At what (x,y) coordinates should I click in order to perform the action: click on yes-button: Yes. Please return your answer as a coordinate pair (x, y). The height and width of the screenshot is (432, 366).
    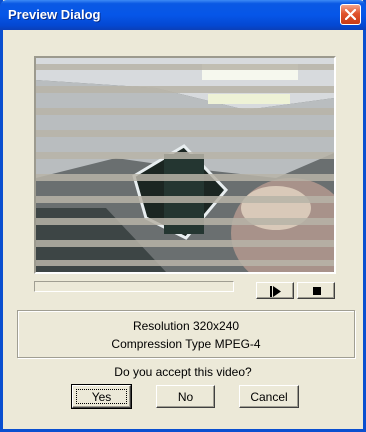
    Looking at the image, I should click on (101, 396).